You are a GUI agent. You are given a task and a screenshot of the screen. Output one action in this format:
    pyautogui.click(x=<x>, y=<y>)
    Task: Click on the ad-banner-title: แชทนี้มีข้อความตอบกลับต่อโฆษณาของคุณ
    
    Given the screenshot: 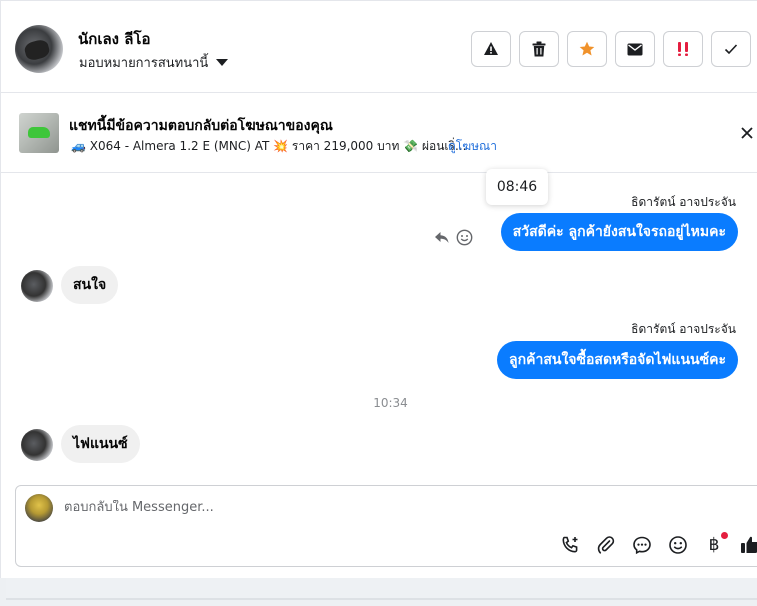 What is the action you would take?
    pyautogui.click(x=201, y=126)
    